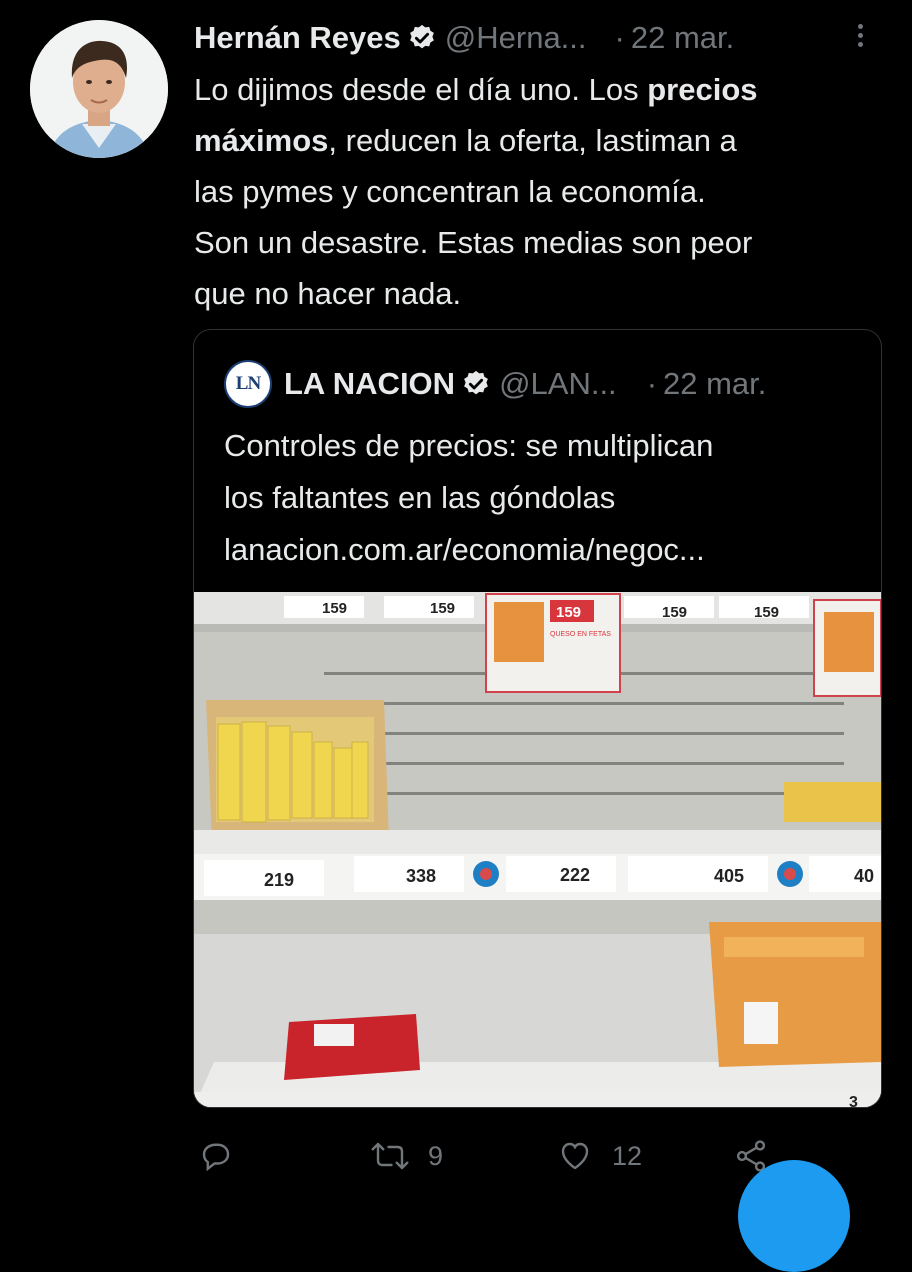 The height and width of the screenshot is (1272, 912). What do you see at coordinates (575, 1156) in the screenshot?
I see `heart-icon` at bounding box center [575, 1156].